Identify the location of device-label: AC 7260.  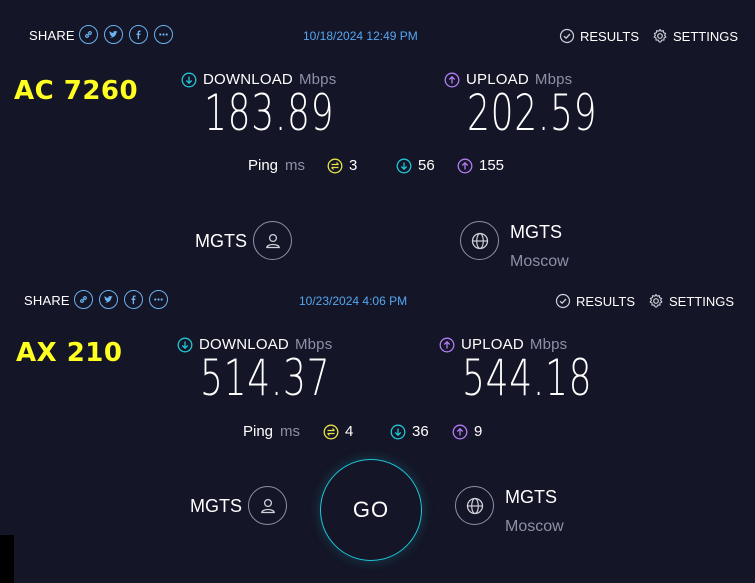
(76, 91).